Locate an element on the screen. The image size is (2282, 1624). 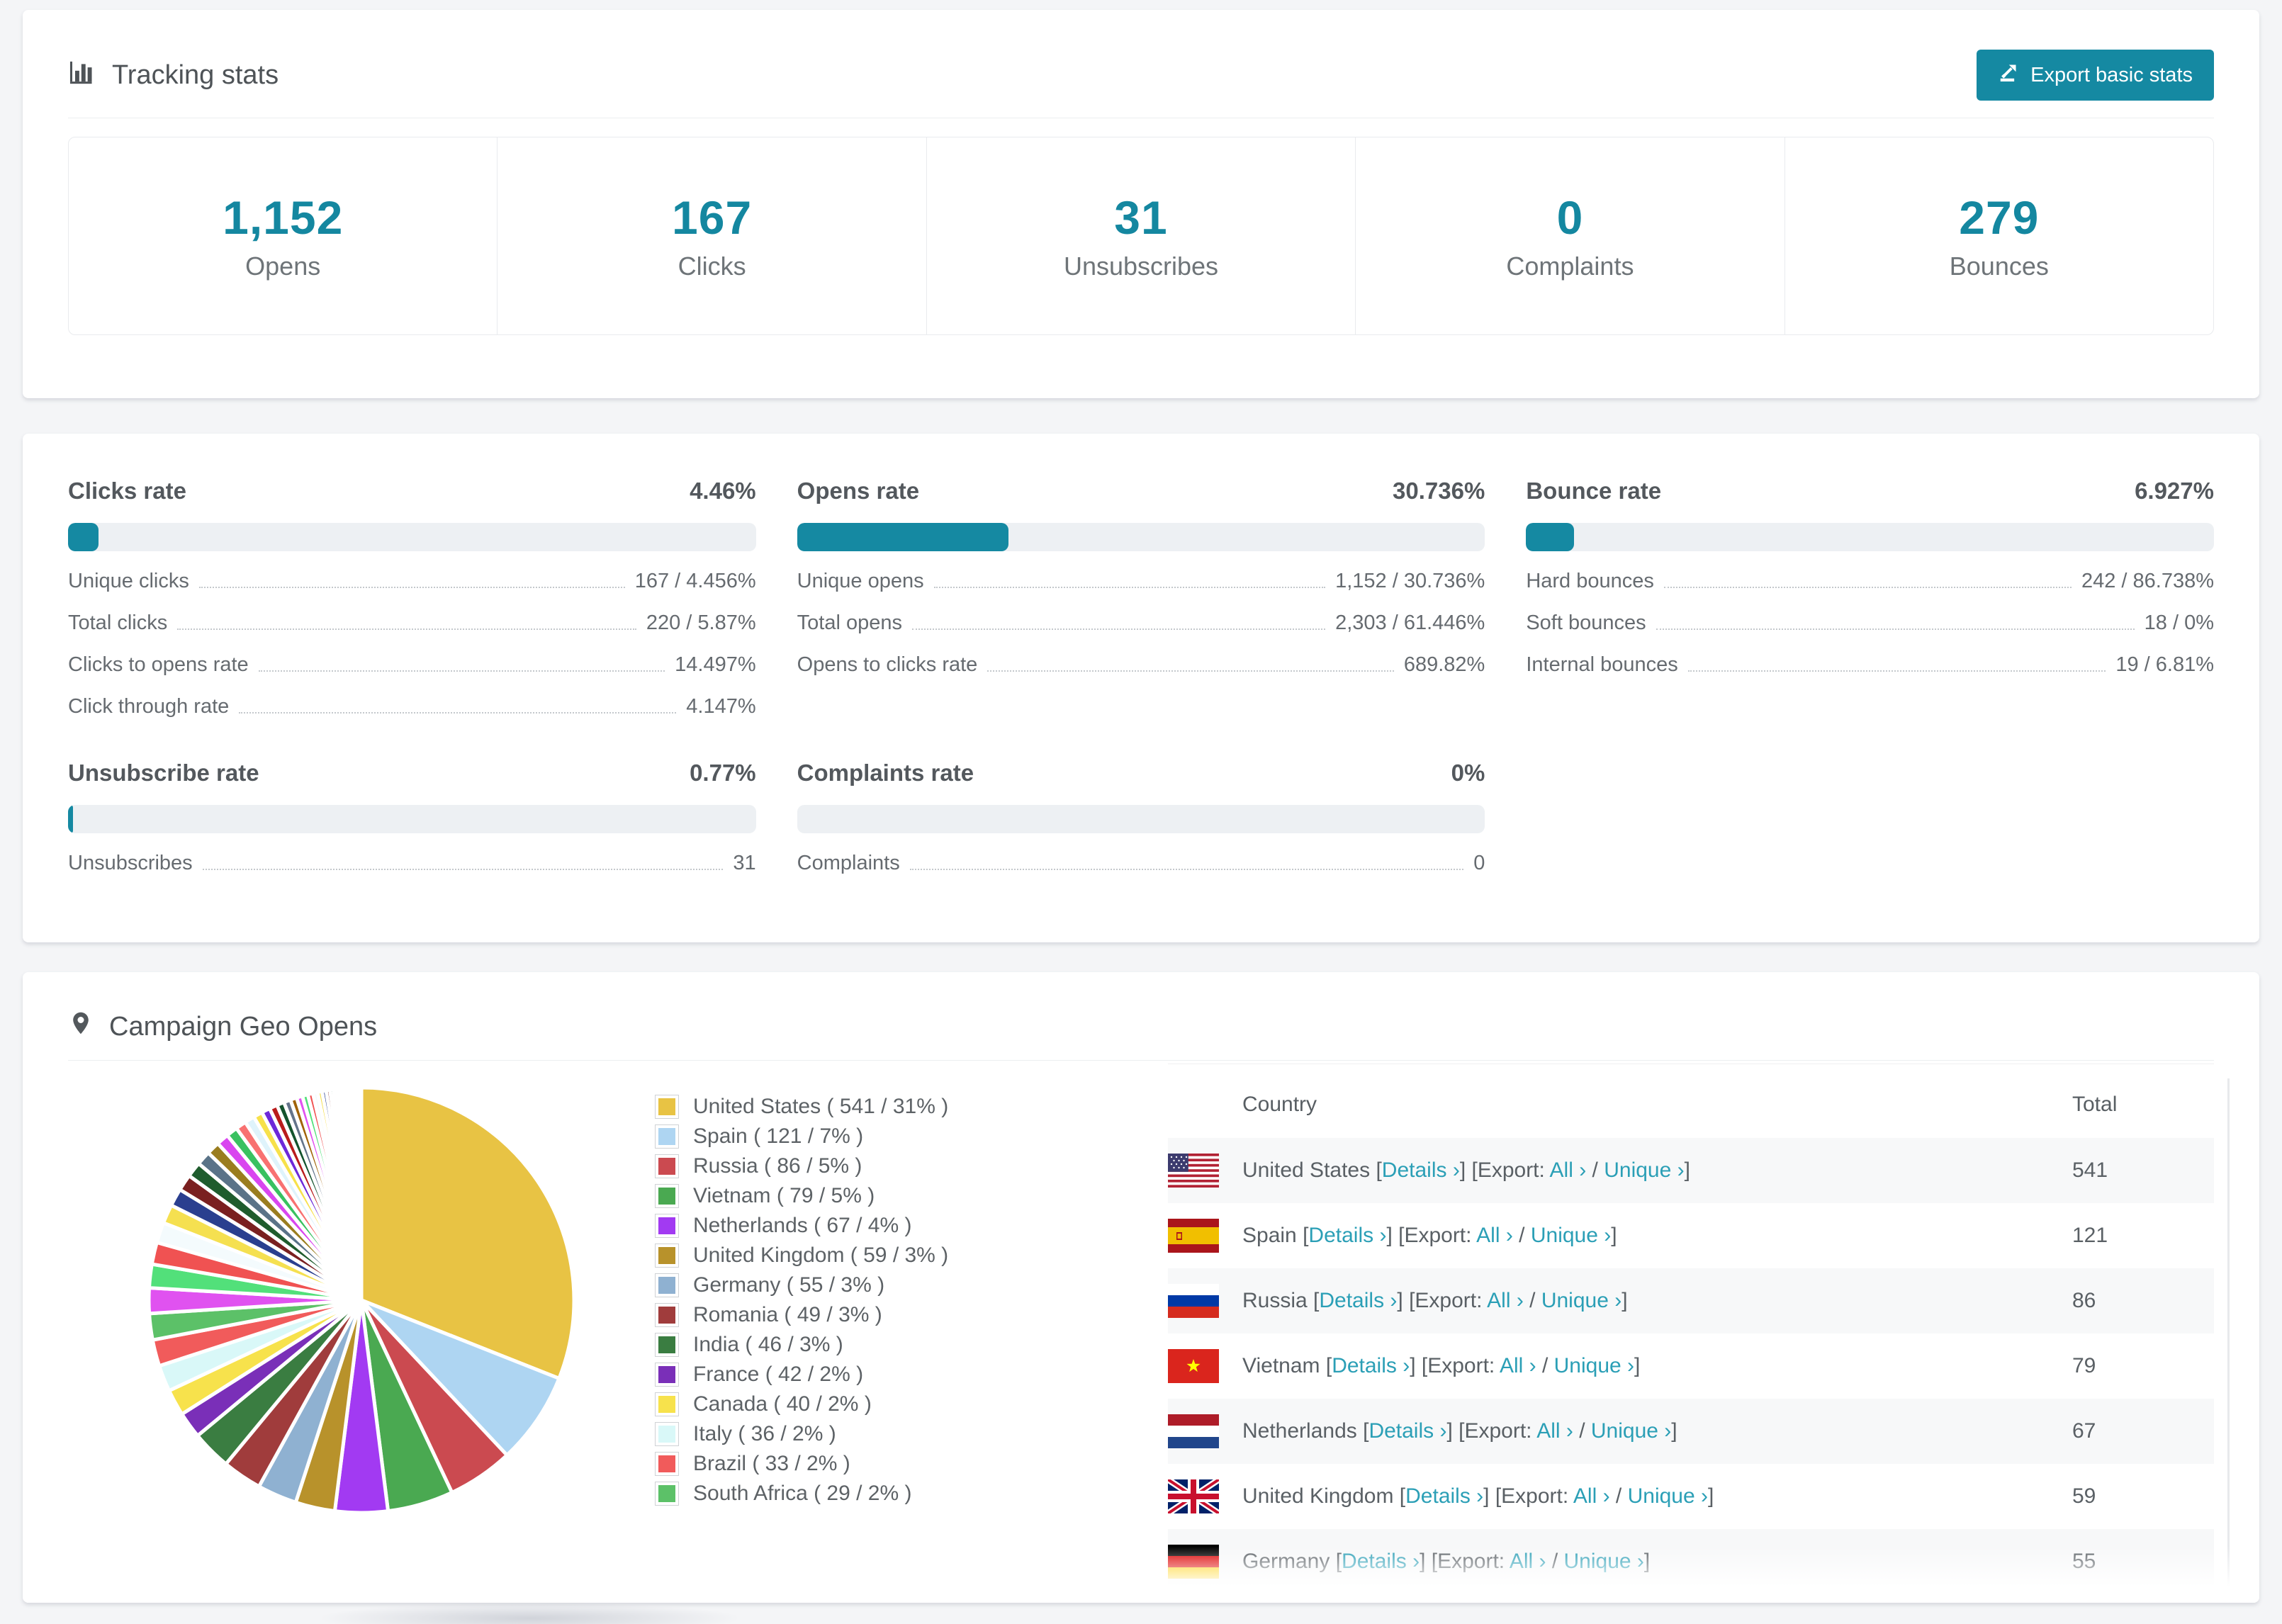
rate-stat-row: Total clicks 220 / 5.87% is located at coordinates (412, 623).